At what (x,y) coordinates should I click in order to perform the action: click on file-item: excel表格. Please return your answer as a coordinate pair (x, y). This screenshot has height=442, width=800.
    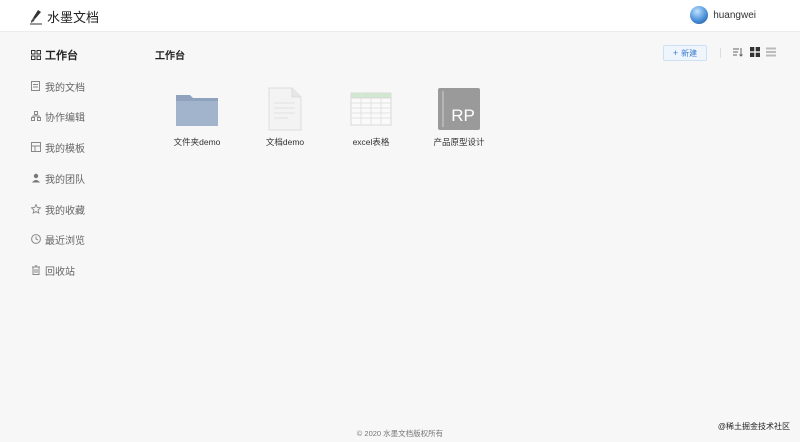
    Looking at the image, I should click on (371, 120).